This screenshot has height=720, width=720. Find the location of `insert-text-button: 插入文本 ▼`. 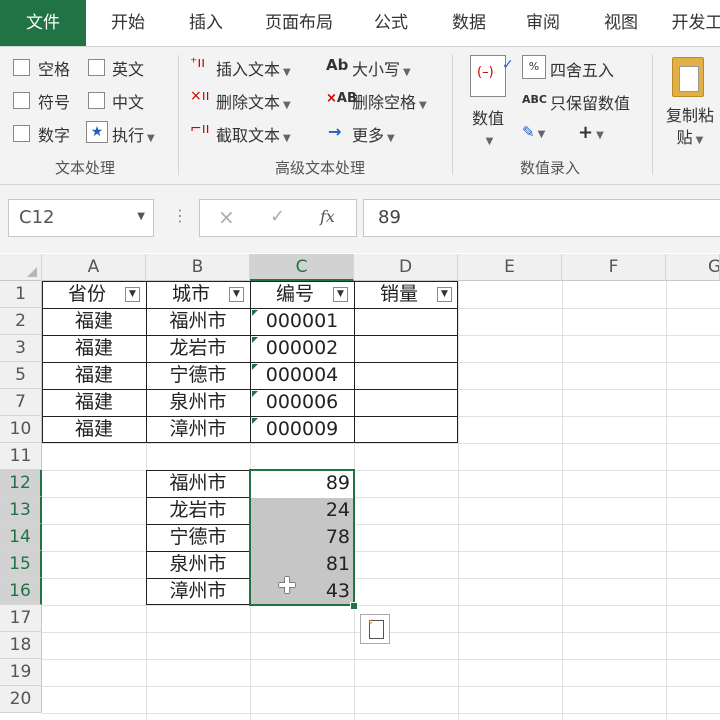

insert-text-button: 插入文本 ▼ is located at coordinates (253, 68).